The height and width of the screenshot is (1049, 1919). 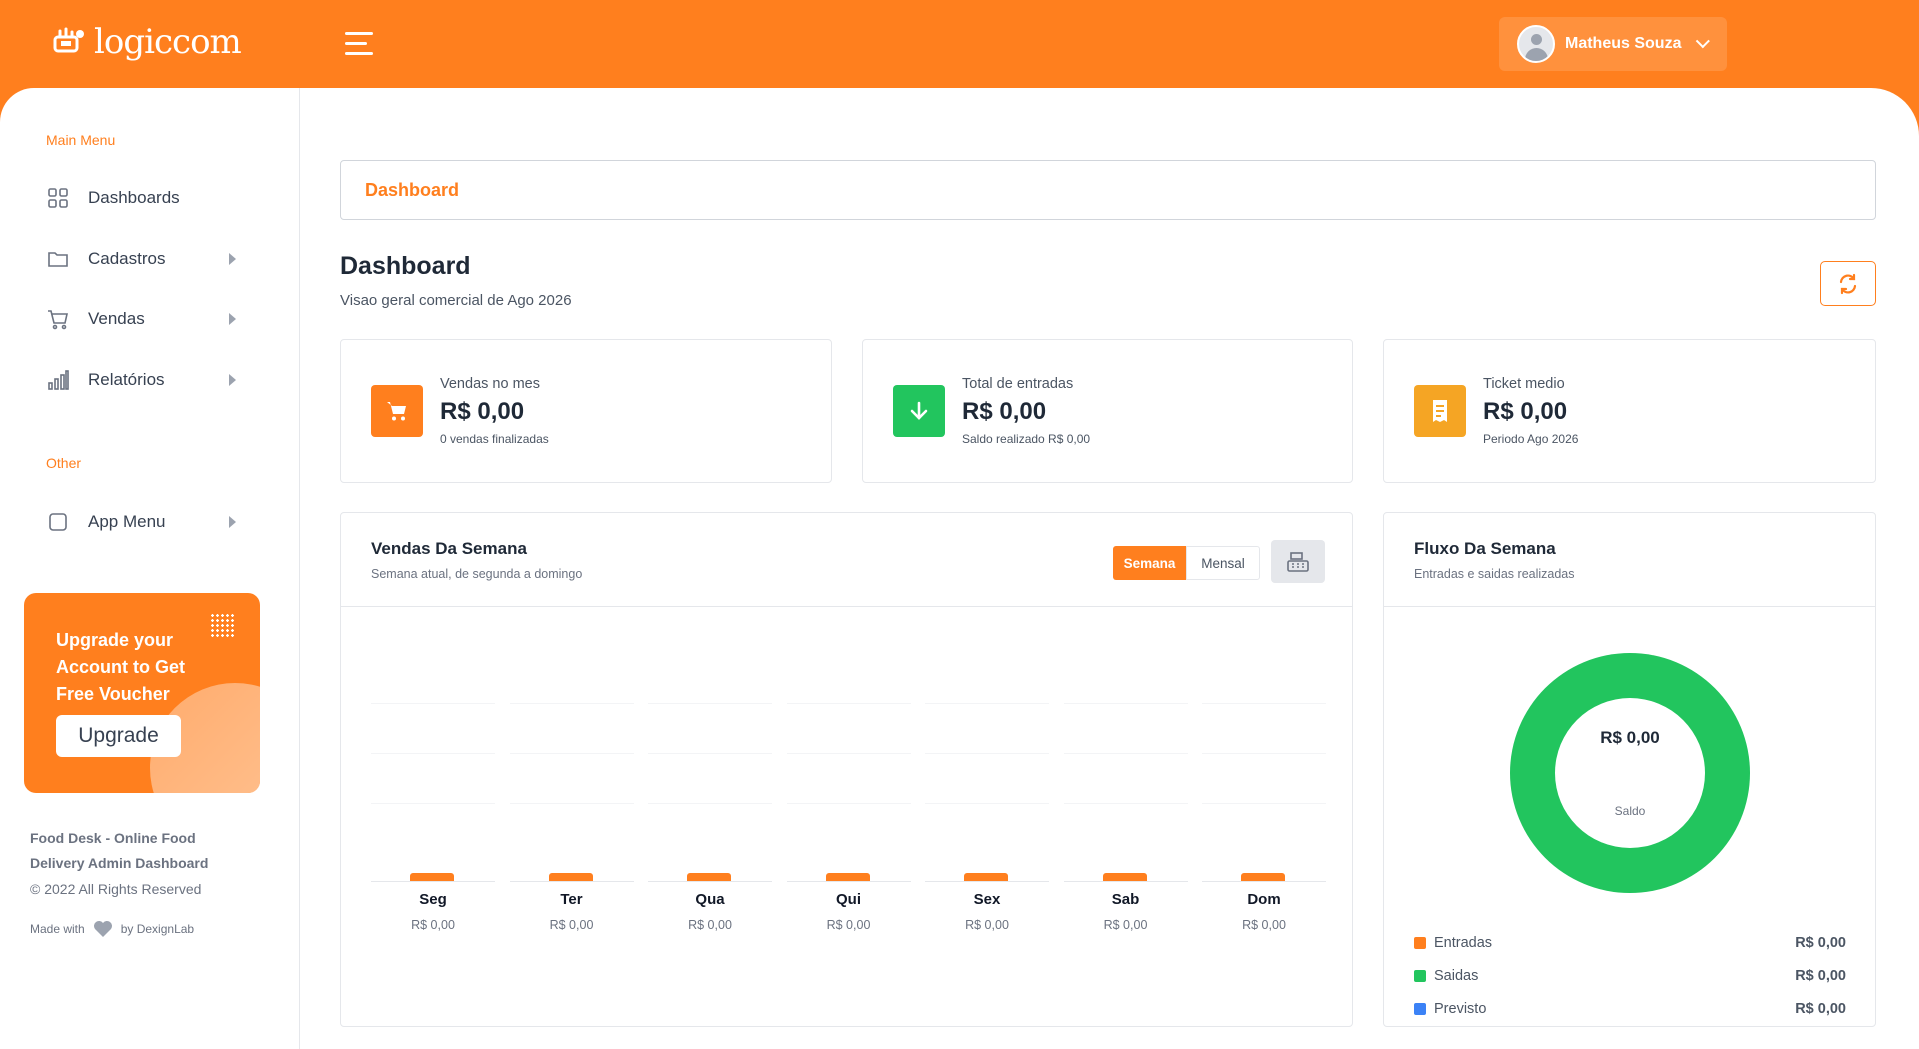 What do you see at coordinates (477, 574) in the screenshot?
I see `chart-subtitle: Semana atual, de segunda a domingo` at bounding box center [477, 574].